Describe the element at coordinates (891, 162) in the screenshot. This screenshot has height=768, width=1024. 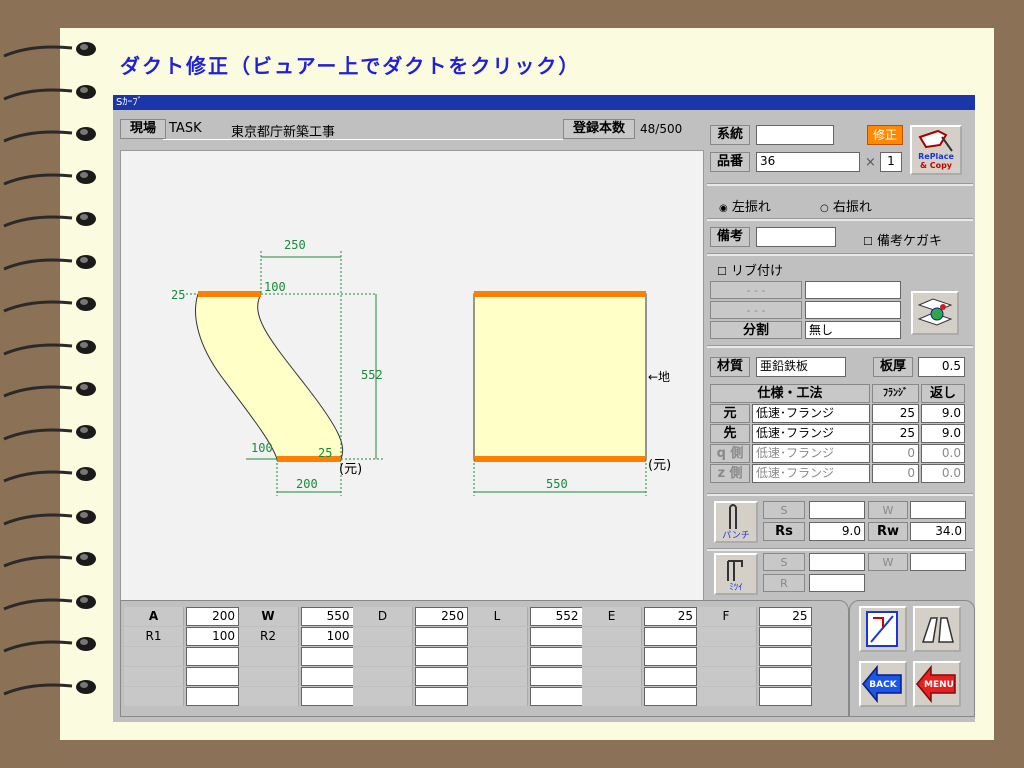
I see `quantity-field: 1` at that location.